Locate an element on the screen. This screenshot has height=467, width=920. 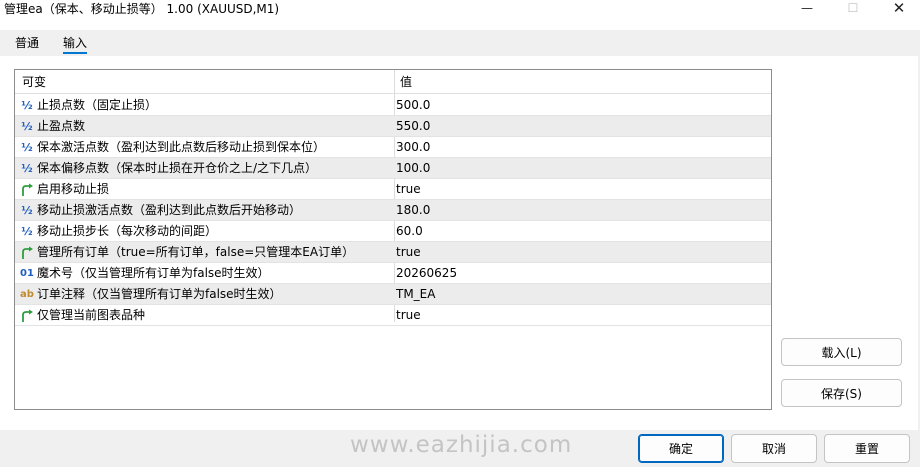
parameter-name: 保本激活点数（盈利达到此点数后移动止损到保本位） is located at coordinates (181, 147).